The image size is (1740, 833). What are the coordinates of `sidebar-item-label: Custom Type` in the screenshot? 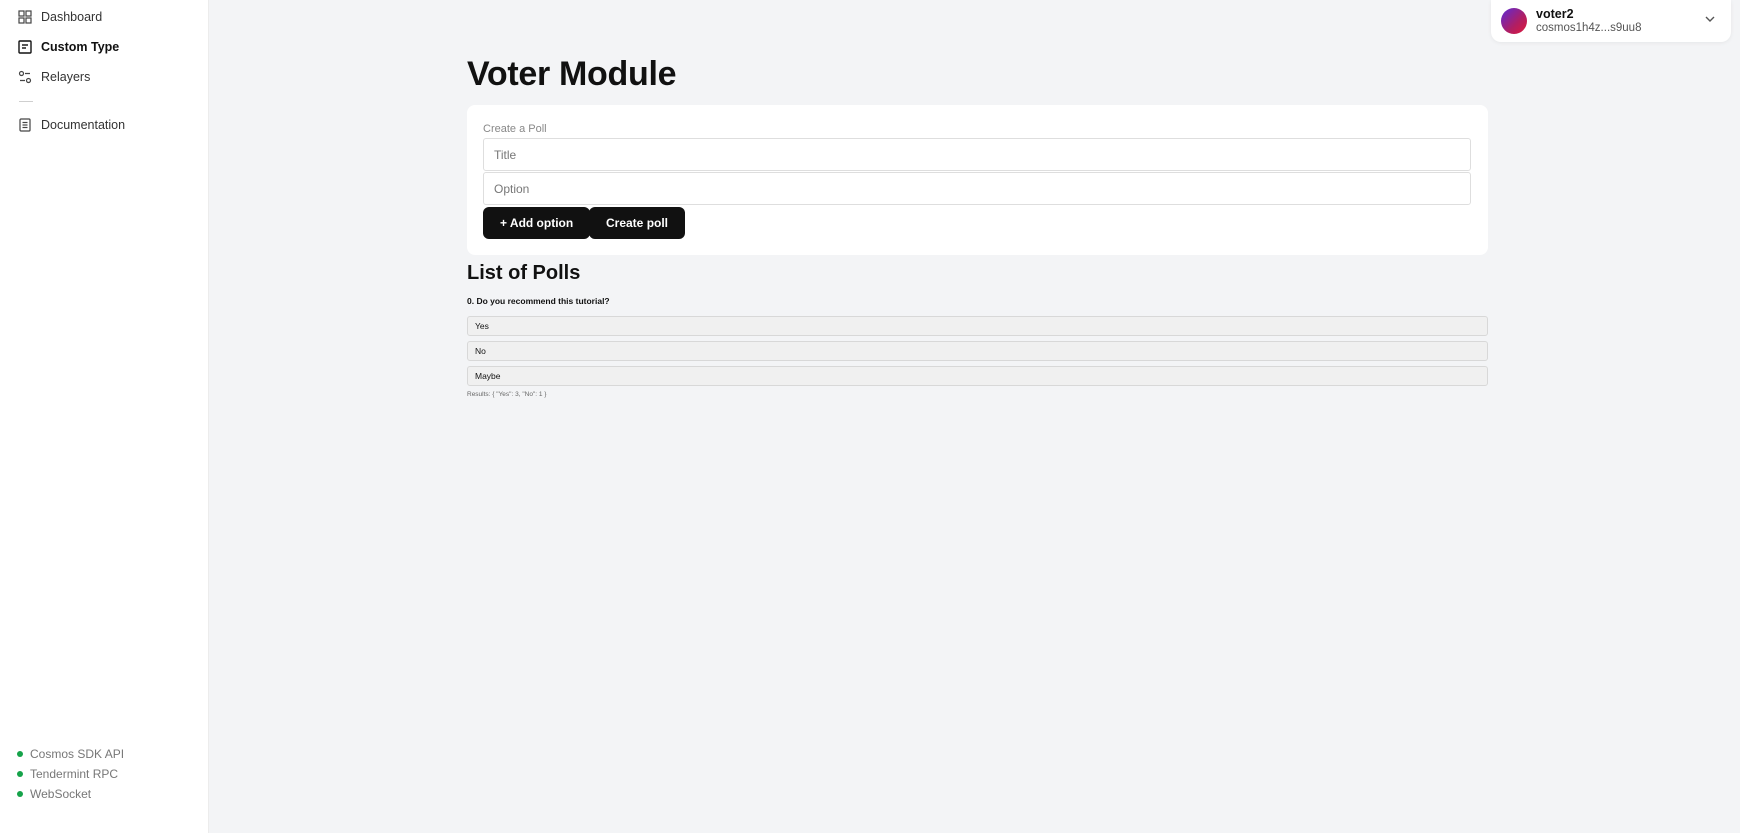 It's located at (80, 47).